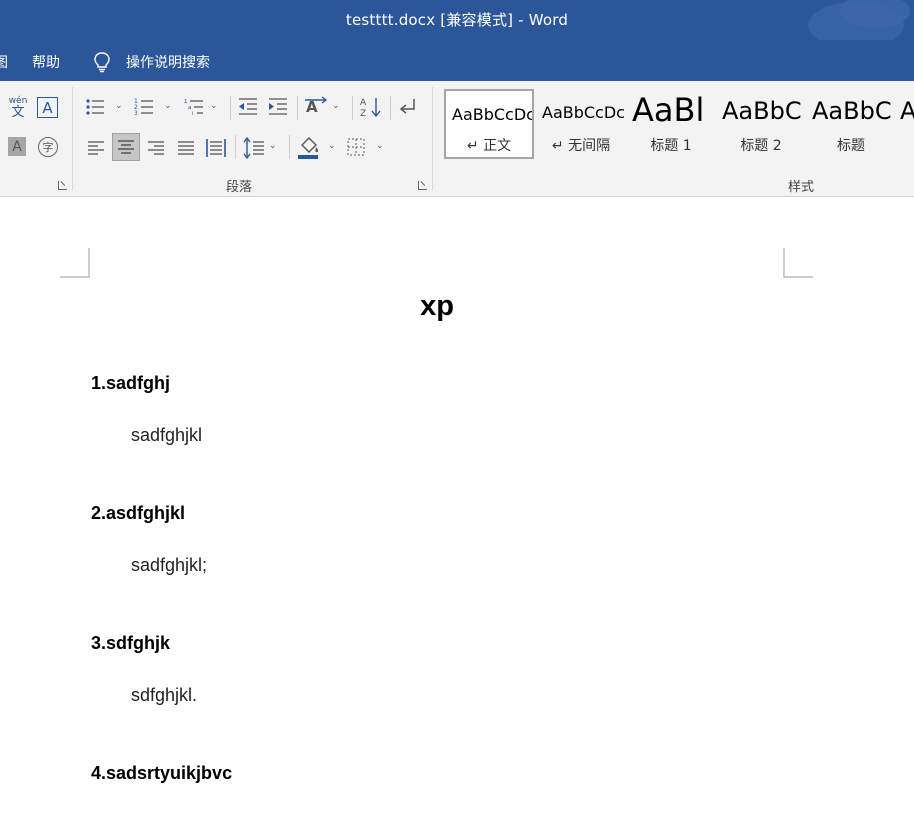  Describe the element at coordinates (668, 110) in the screenshot. I see `style-sample: AaBl` at that location.